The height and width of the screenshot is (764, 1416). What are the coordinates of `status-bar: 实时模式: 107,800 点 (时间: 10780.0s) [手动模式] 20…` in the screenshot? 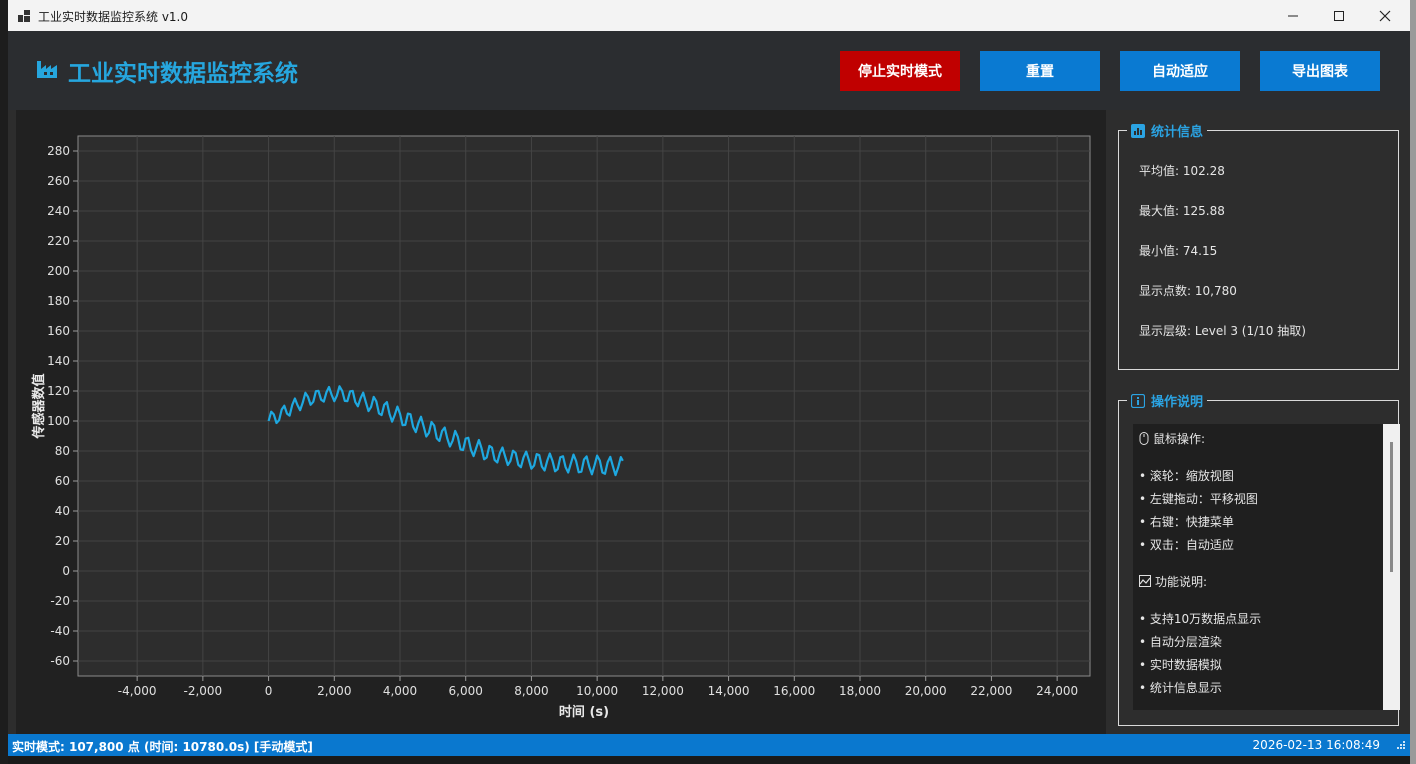 It's located at (709, 745).